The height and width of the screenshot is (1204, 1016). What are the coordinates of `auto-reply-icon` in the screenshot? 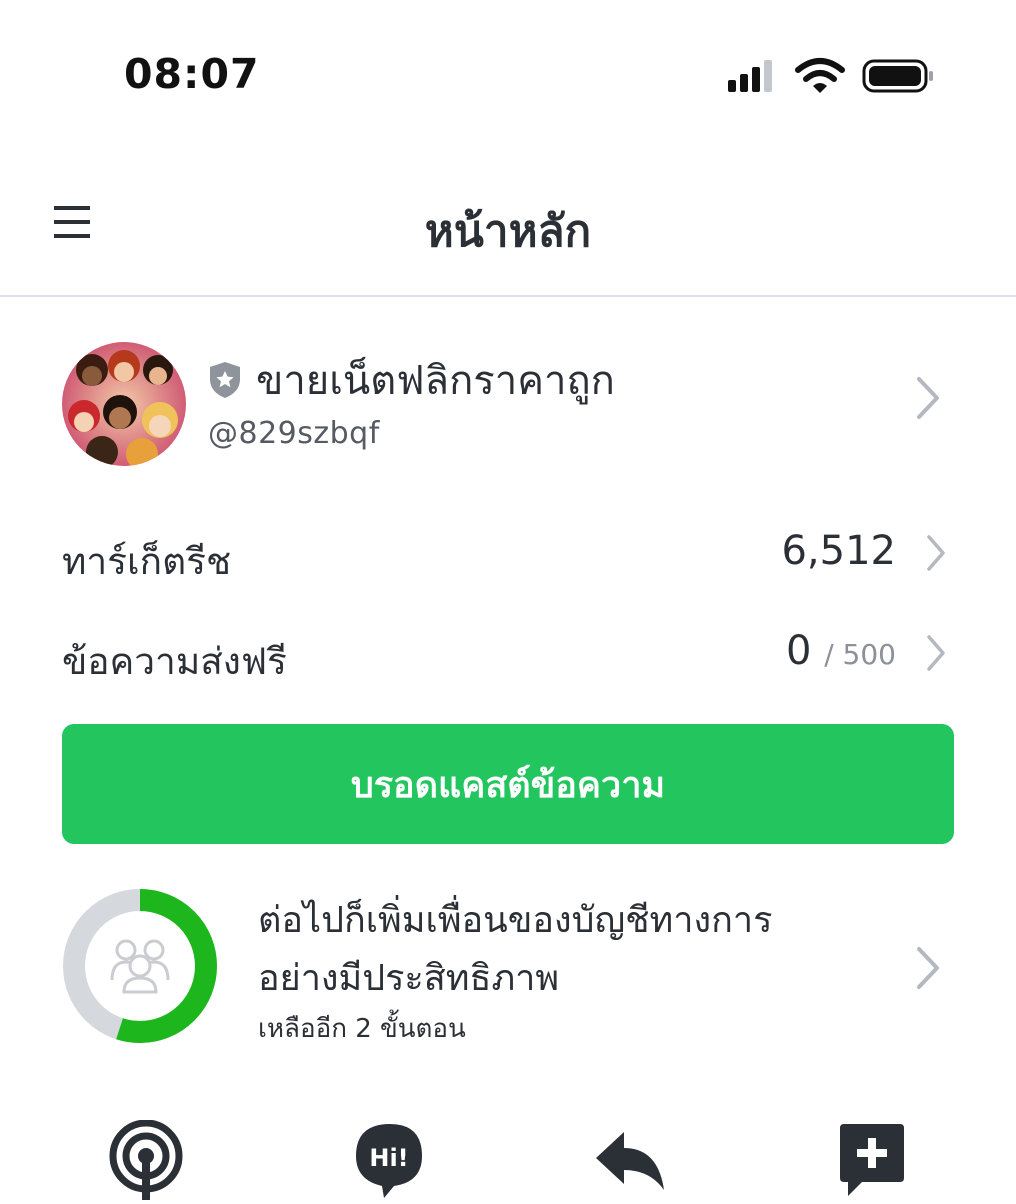 It's located at (632, 1160).